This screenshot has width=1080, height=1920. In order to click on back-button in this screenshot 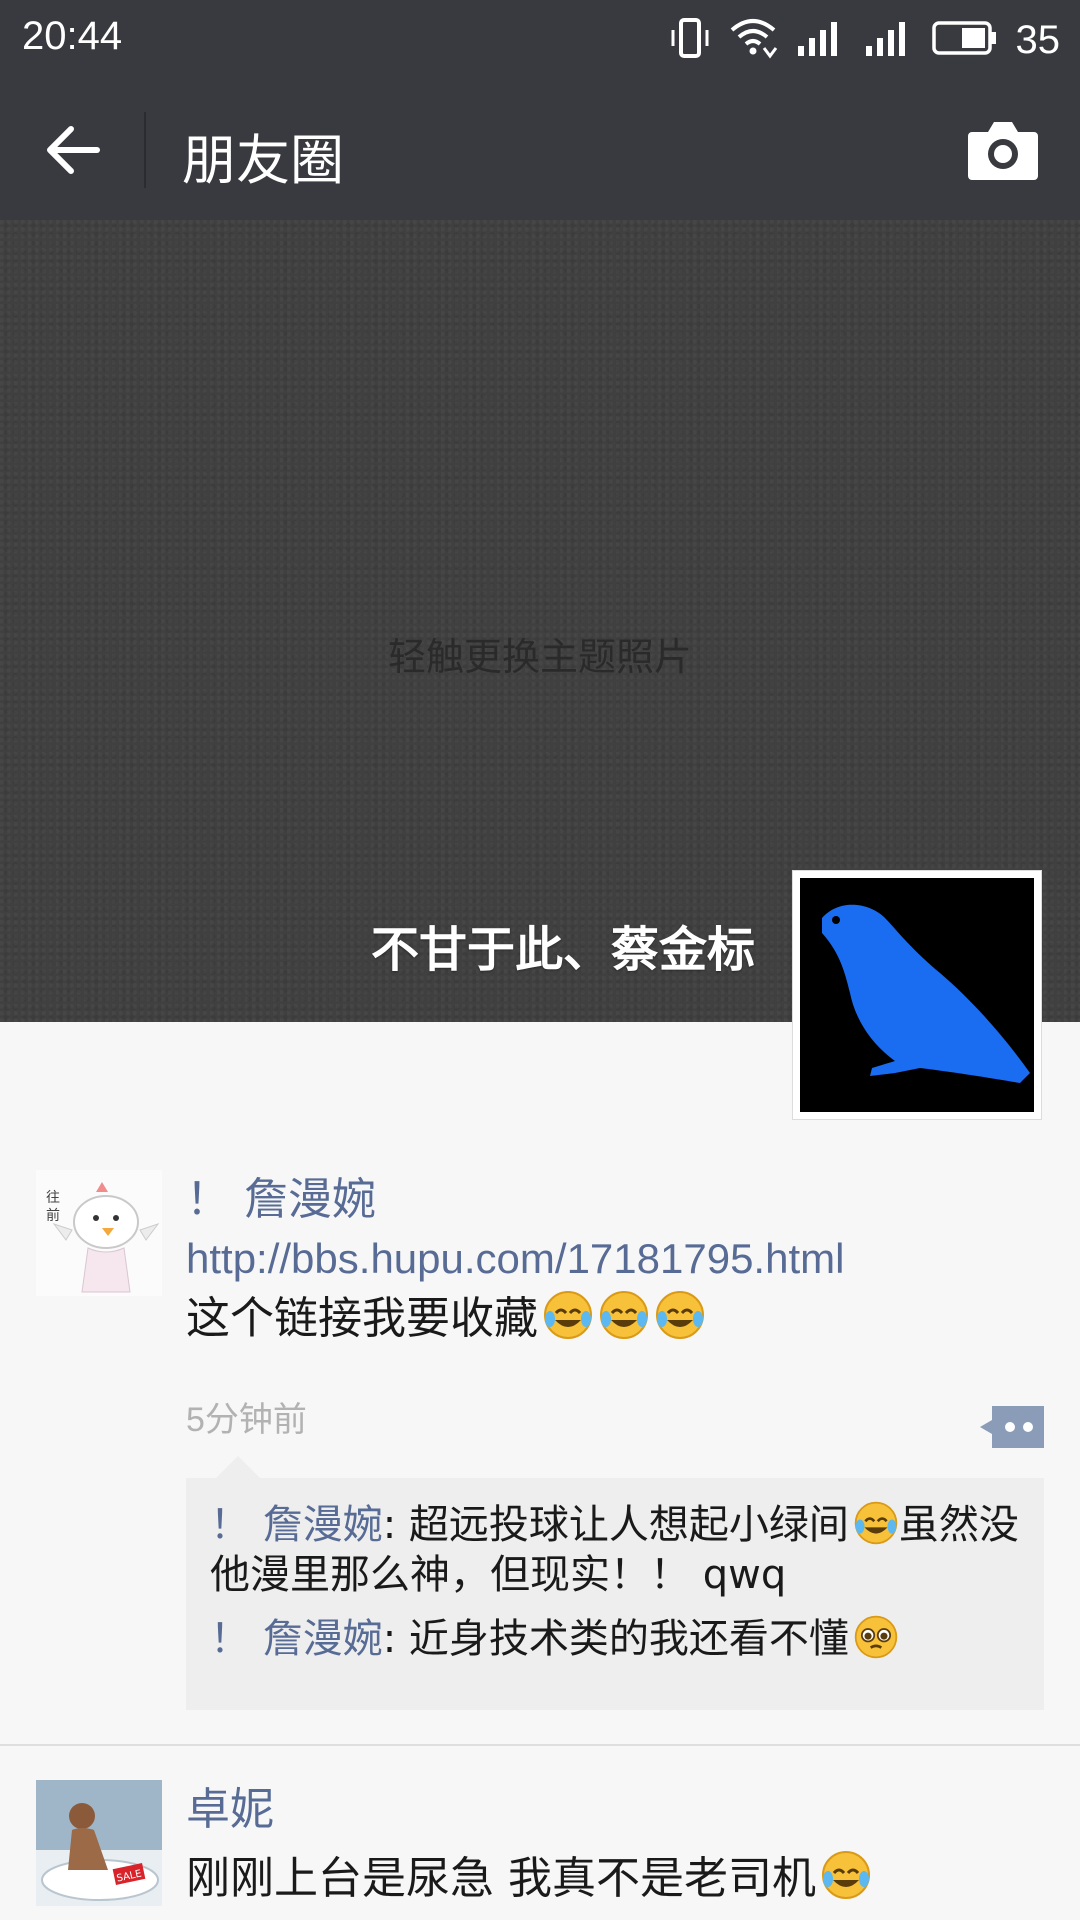, I will do `click(73, 150)`.